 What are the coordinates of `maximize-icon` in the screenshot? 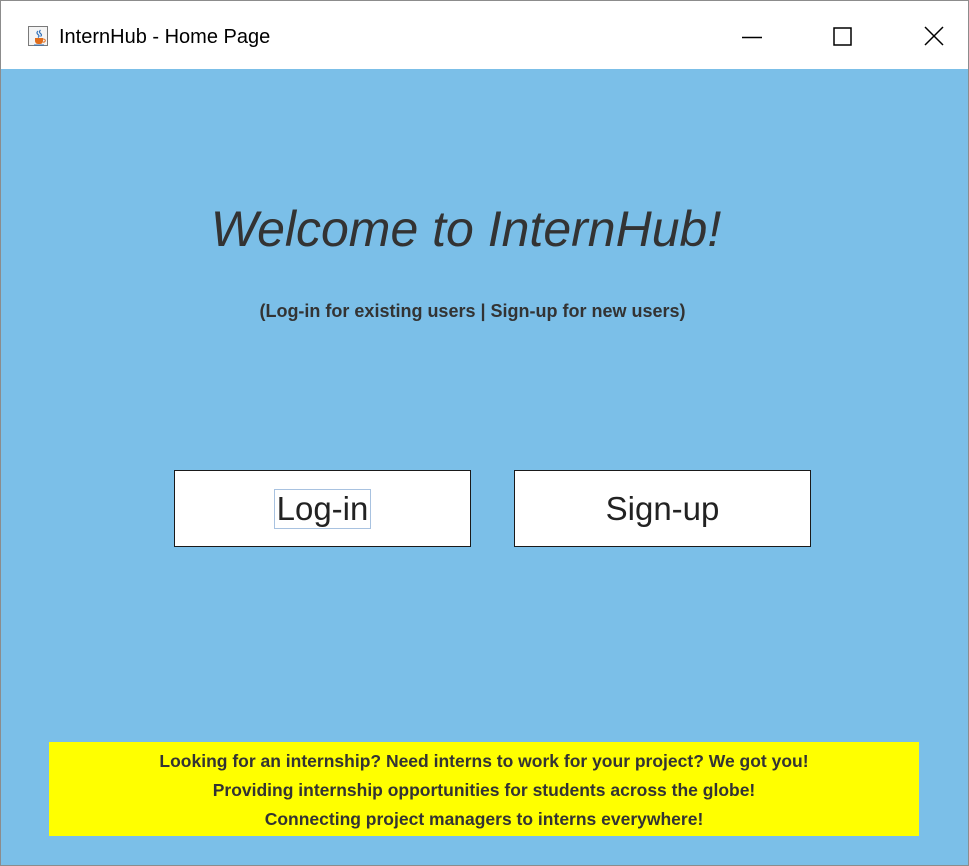 It's located at (842, 36).